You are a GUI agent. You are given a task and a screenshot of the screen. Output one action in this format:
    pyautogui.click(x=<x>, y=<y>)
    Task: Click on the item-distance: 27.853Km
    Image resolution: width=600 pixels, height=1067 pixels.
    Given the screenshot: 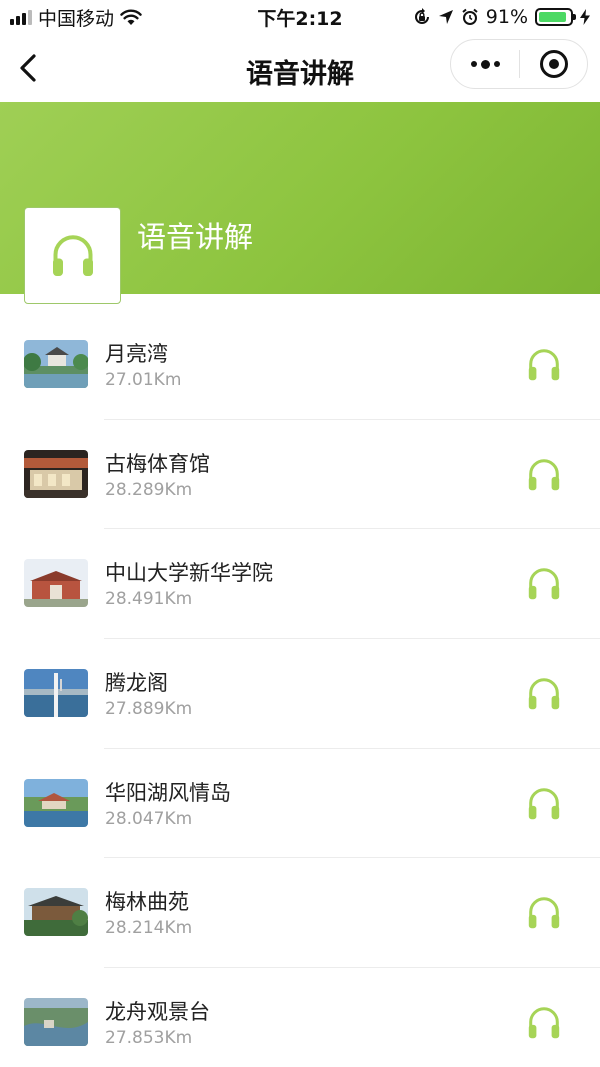 What is the action you would take?
    pyautogui.click(x=149, y=1038)
    